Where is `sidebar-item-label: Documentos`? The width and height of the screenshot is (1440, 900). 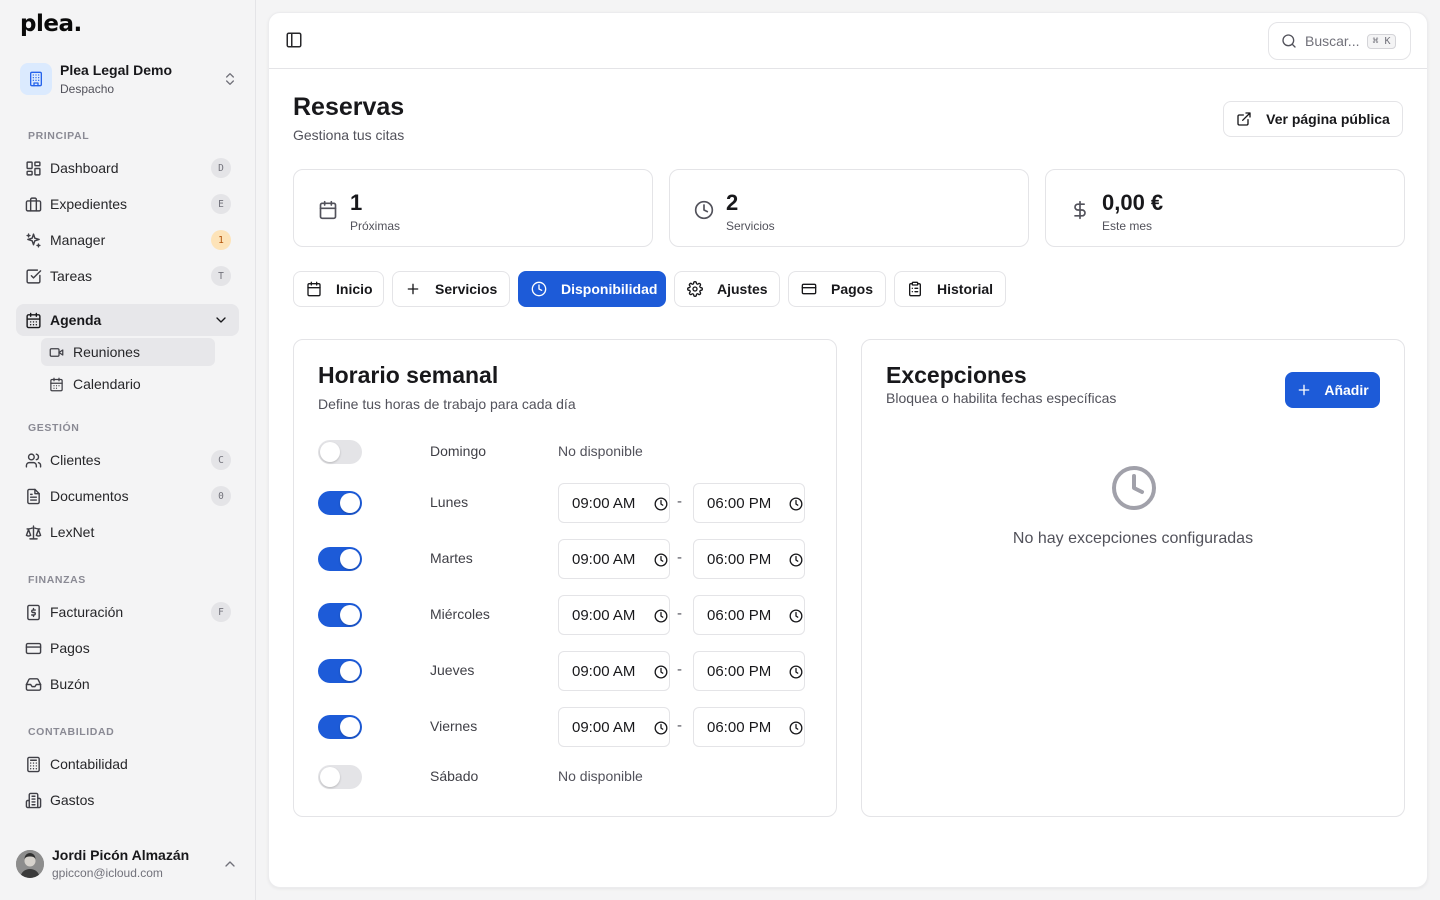
sidebar-item-label: Documentos is located at coordinates (89, 496).